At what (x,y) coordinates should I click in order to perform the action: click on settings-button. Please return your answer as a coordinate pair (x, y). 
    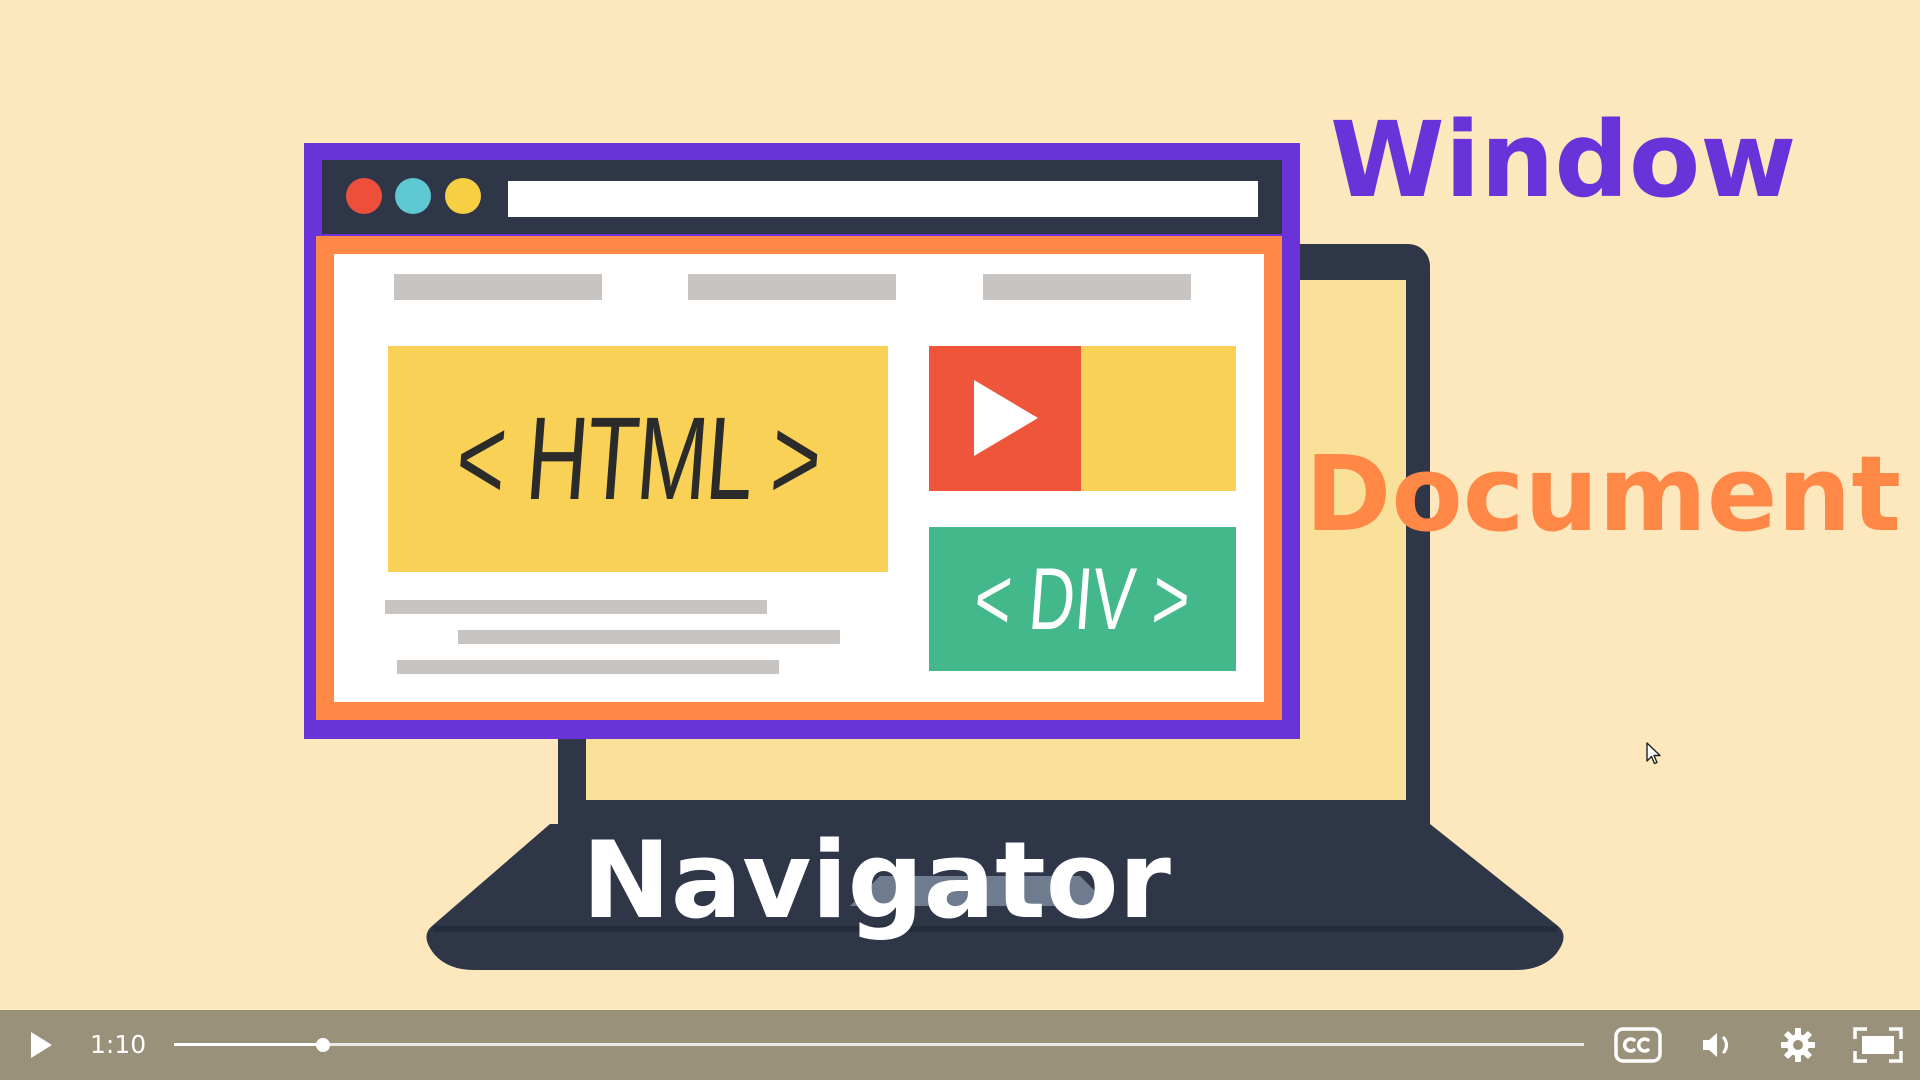
    Looking at the image, I should click on (1798, 1045).